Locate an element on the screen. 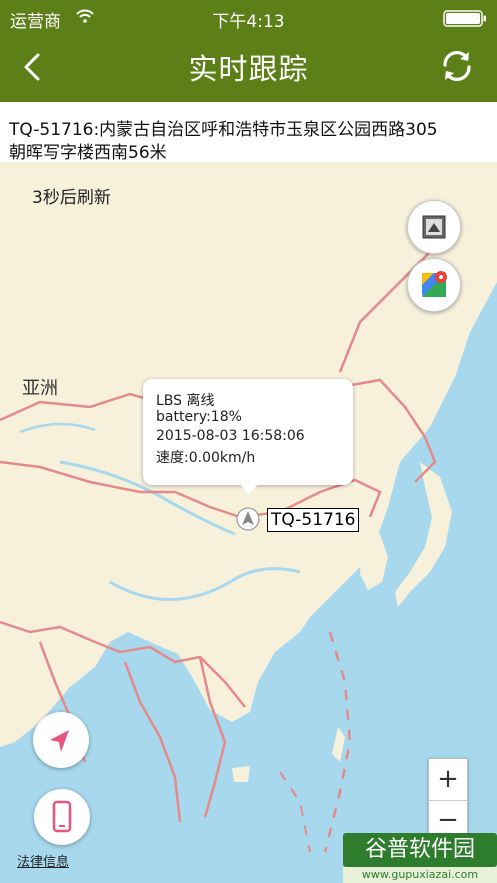  locate-arrow-icon is located at coordinates (59, 741).